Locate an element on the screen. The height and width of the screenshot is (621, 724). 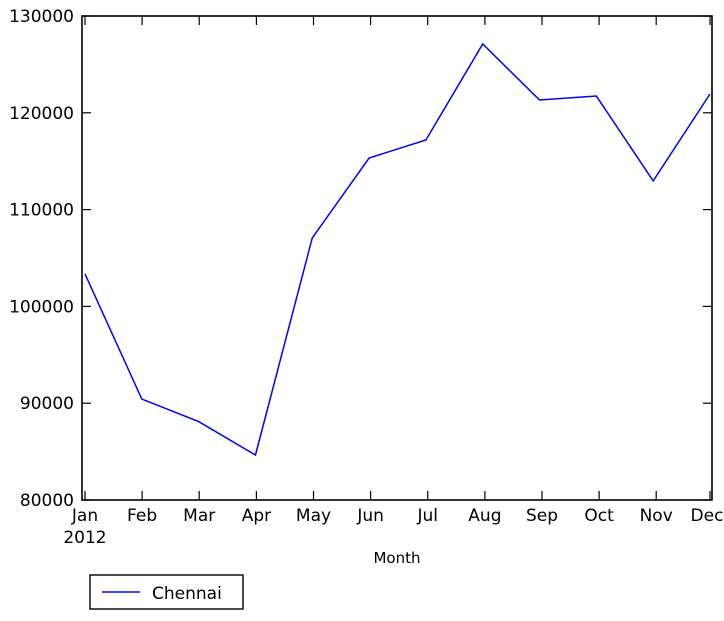
legend-label-chennai: Chennai is located at coordinates (187, 594).